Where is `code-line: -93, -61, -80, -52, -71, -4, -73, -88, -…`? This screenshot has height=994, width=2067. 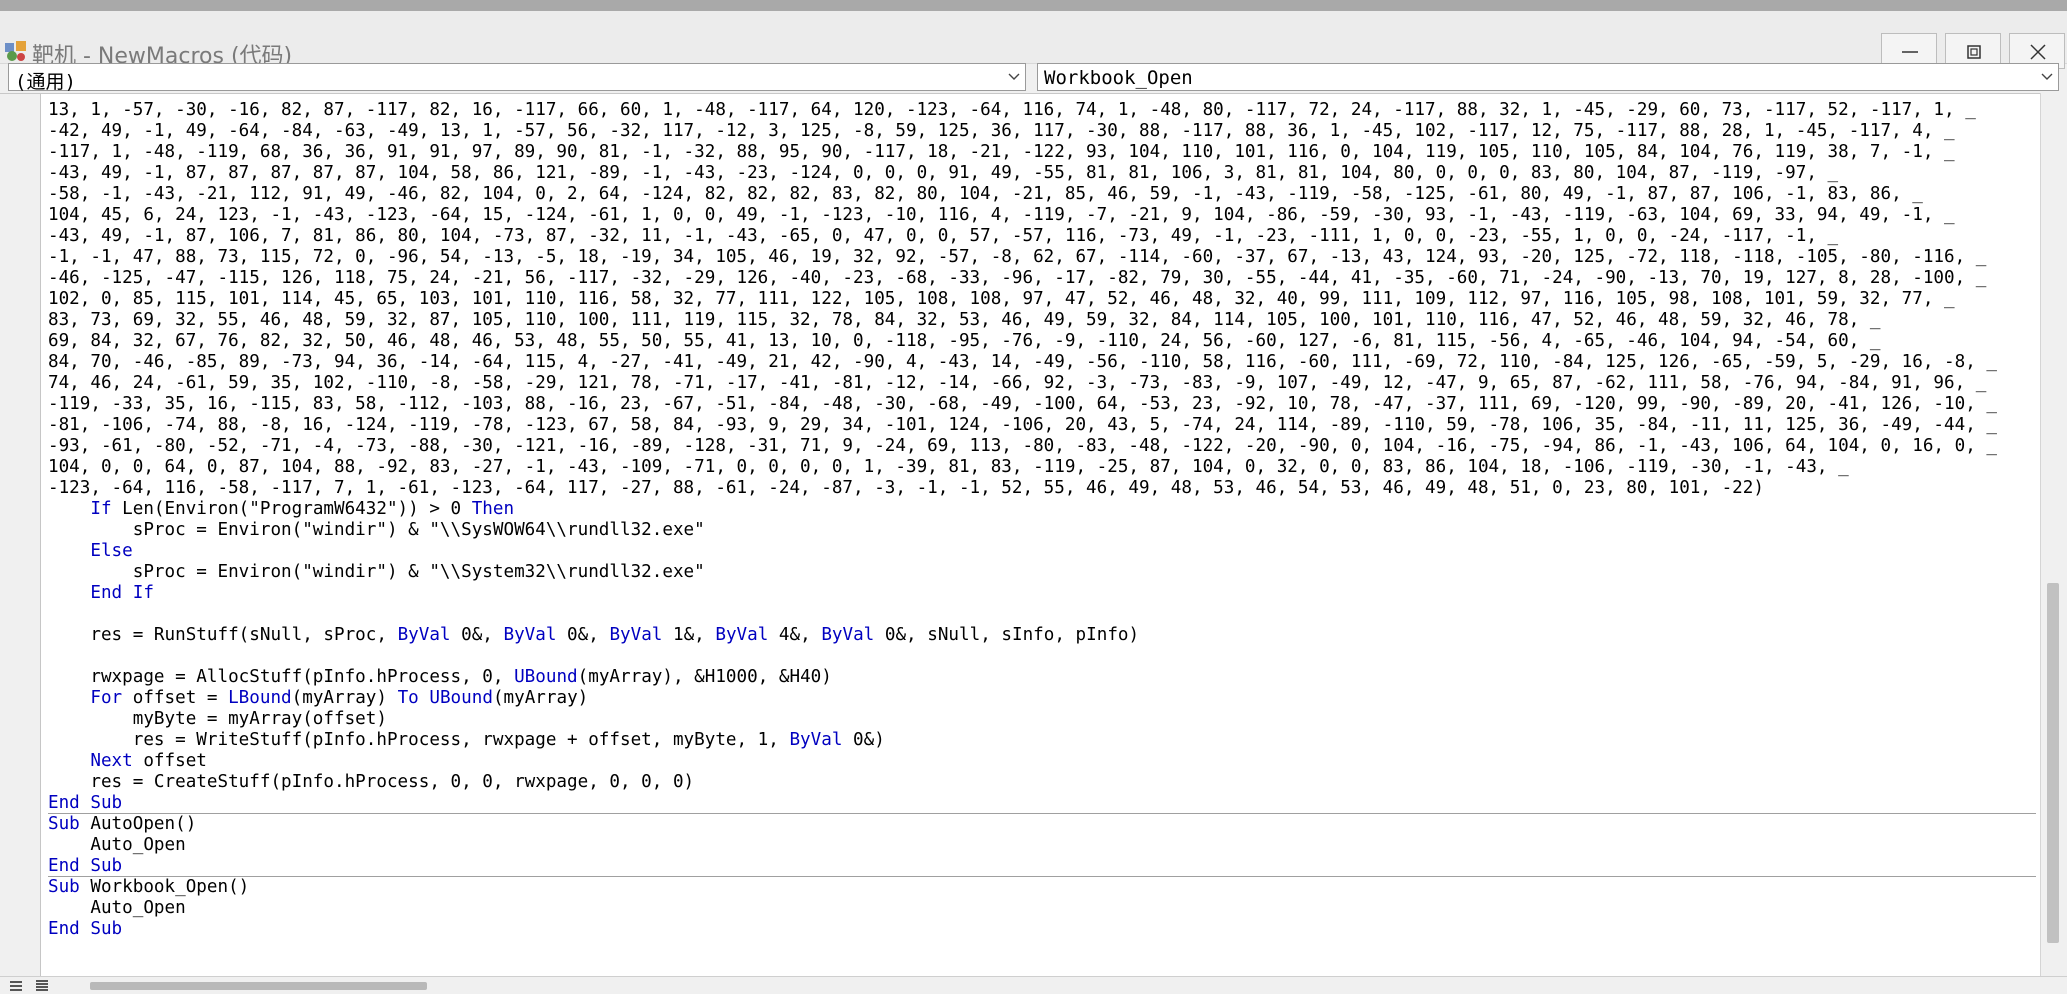
code-line: -93, -61, -80, -52, -71, -4, -73, -88, -… is located at coordinates (1042, 446).